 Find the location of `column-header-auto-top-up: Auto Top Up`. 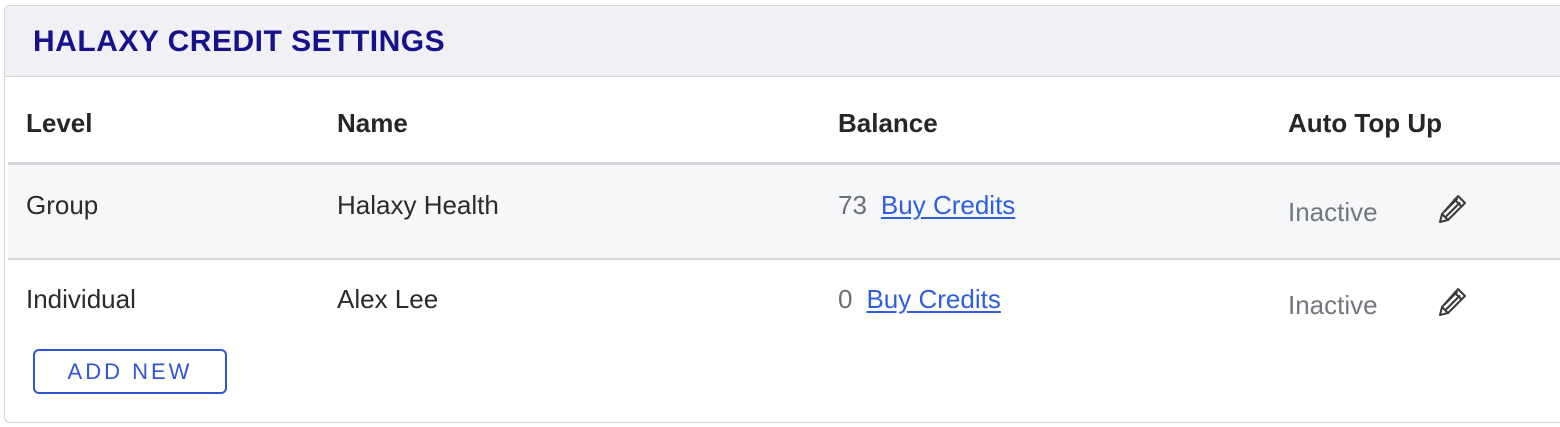

column-header-auto-top-up: Auto Top Up is located at coordinates (1365, 123).